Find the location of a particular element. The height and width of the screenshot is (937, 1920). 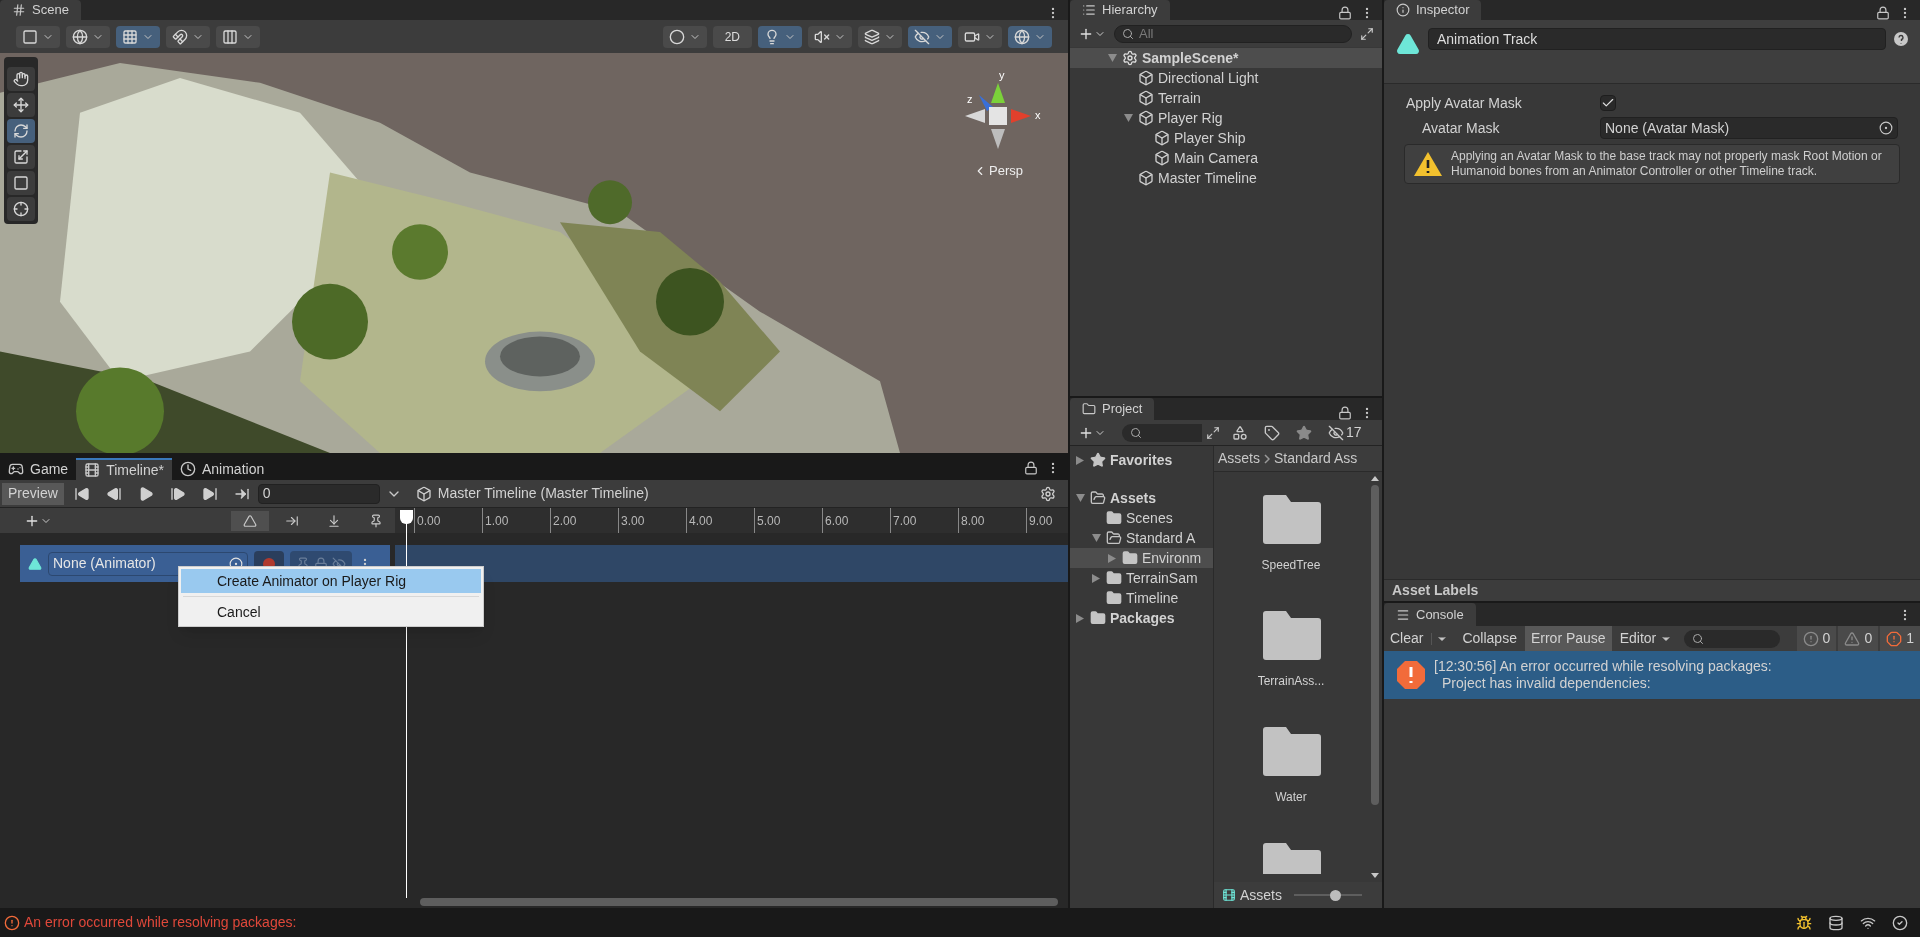

slider-thumb is located at coordinates (1335, 895).